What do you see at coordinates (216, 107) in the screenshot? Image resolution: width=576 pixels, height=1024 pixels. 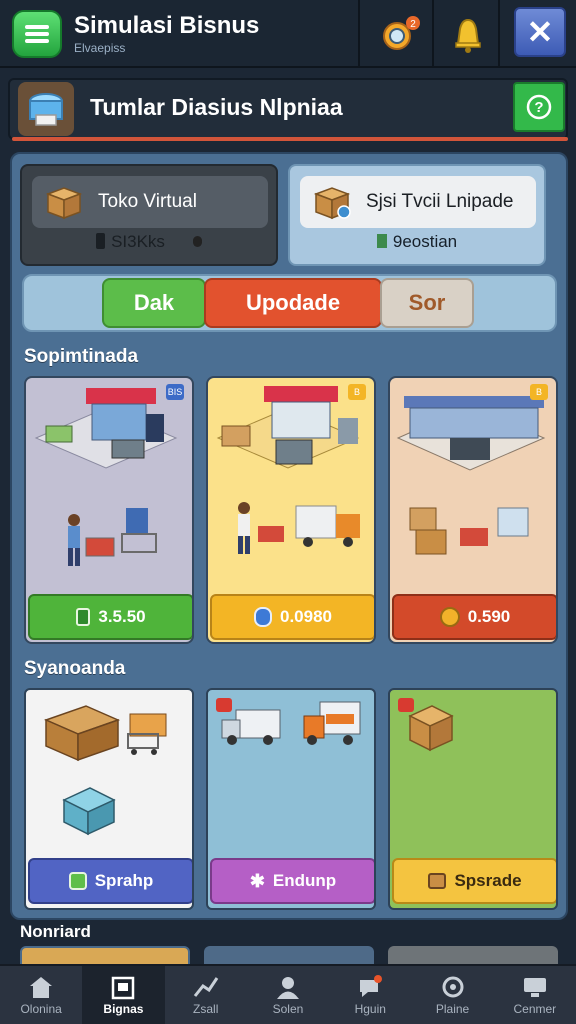 I see `notification-text: Tumlar Diasius Nlpniaa` at bounding box center [216, 107].